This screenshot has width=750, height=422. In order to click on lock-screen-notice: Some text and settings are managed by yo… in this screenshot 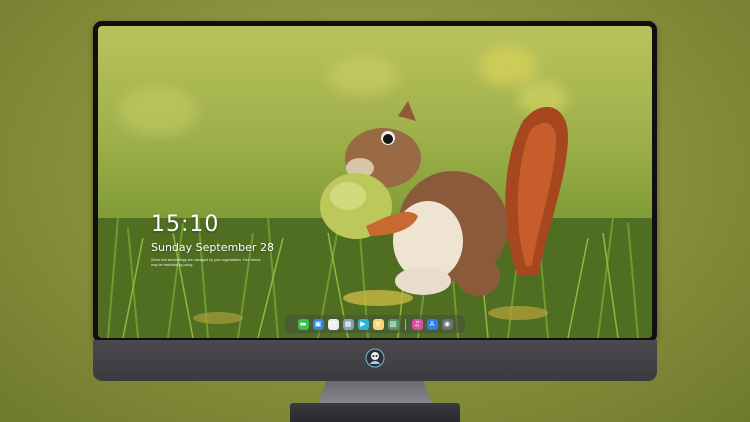, I will do `click(206, 262)`.